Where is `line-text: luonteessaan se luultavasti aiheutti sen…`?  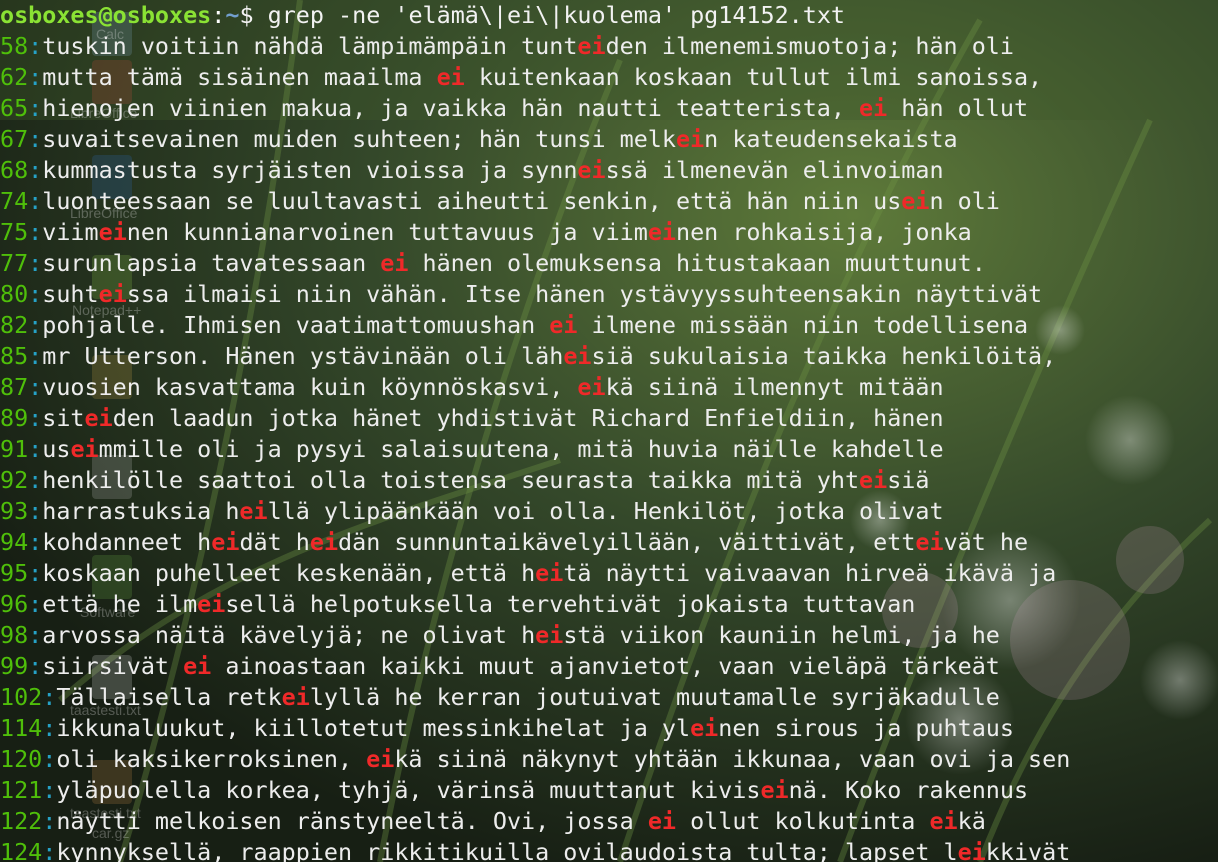 line-text: luonteessaan se luultavasti aiheutti sen… is located at coordinates (472, 201).